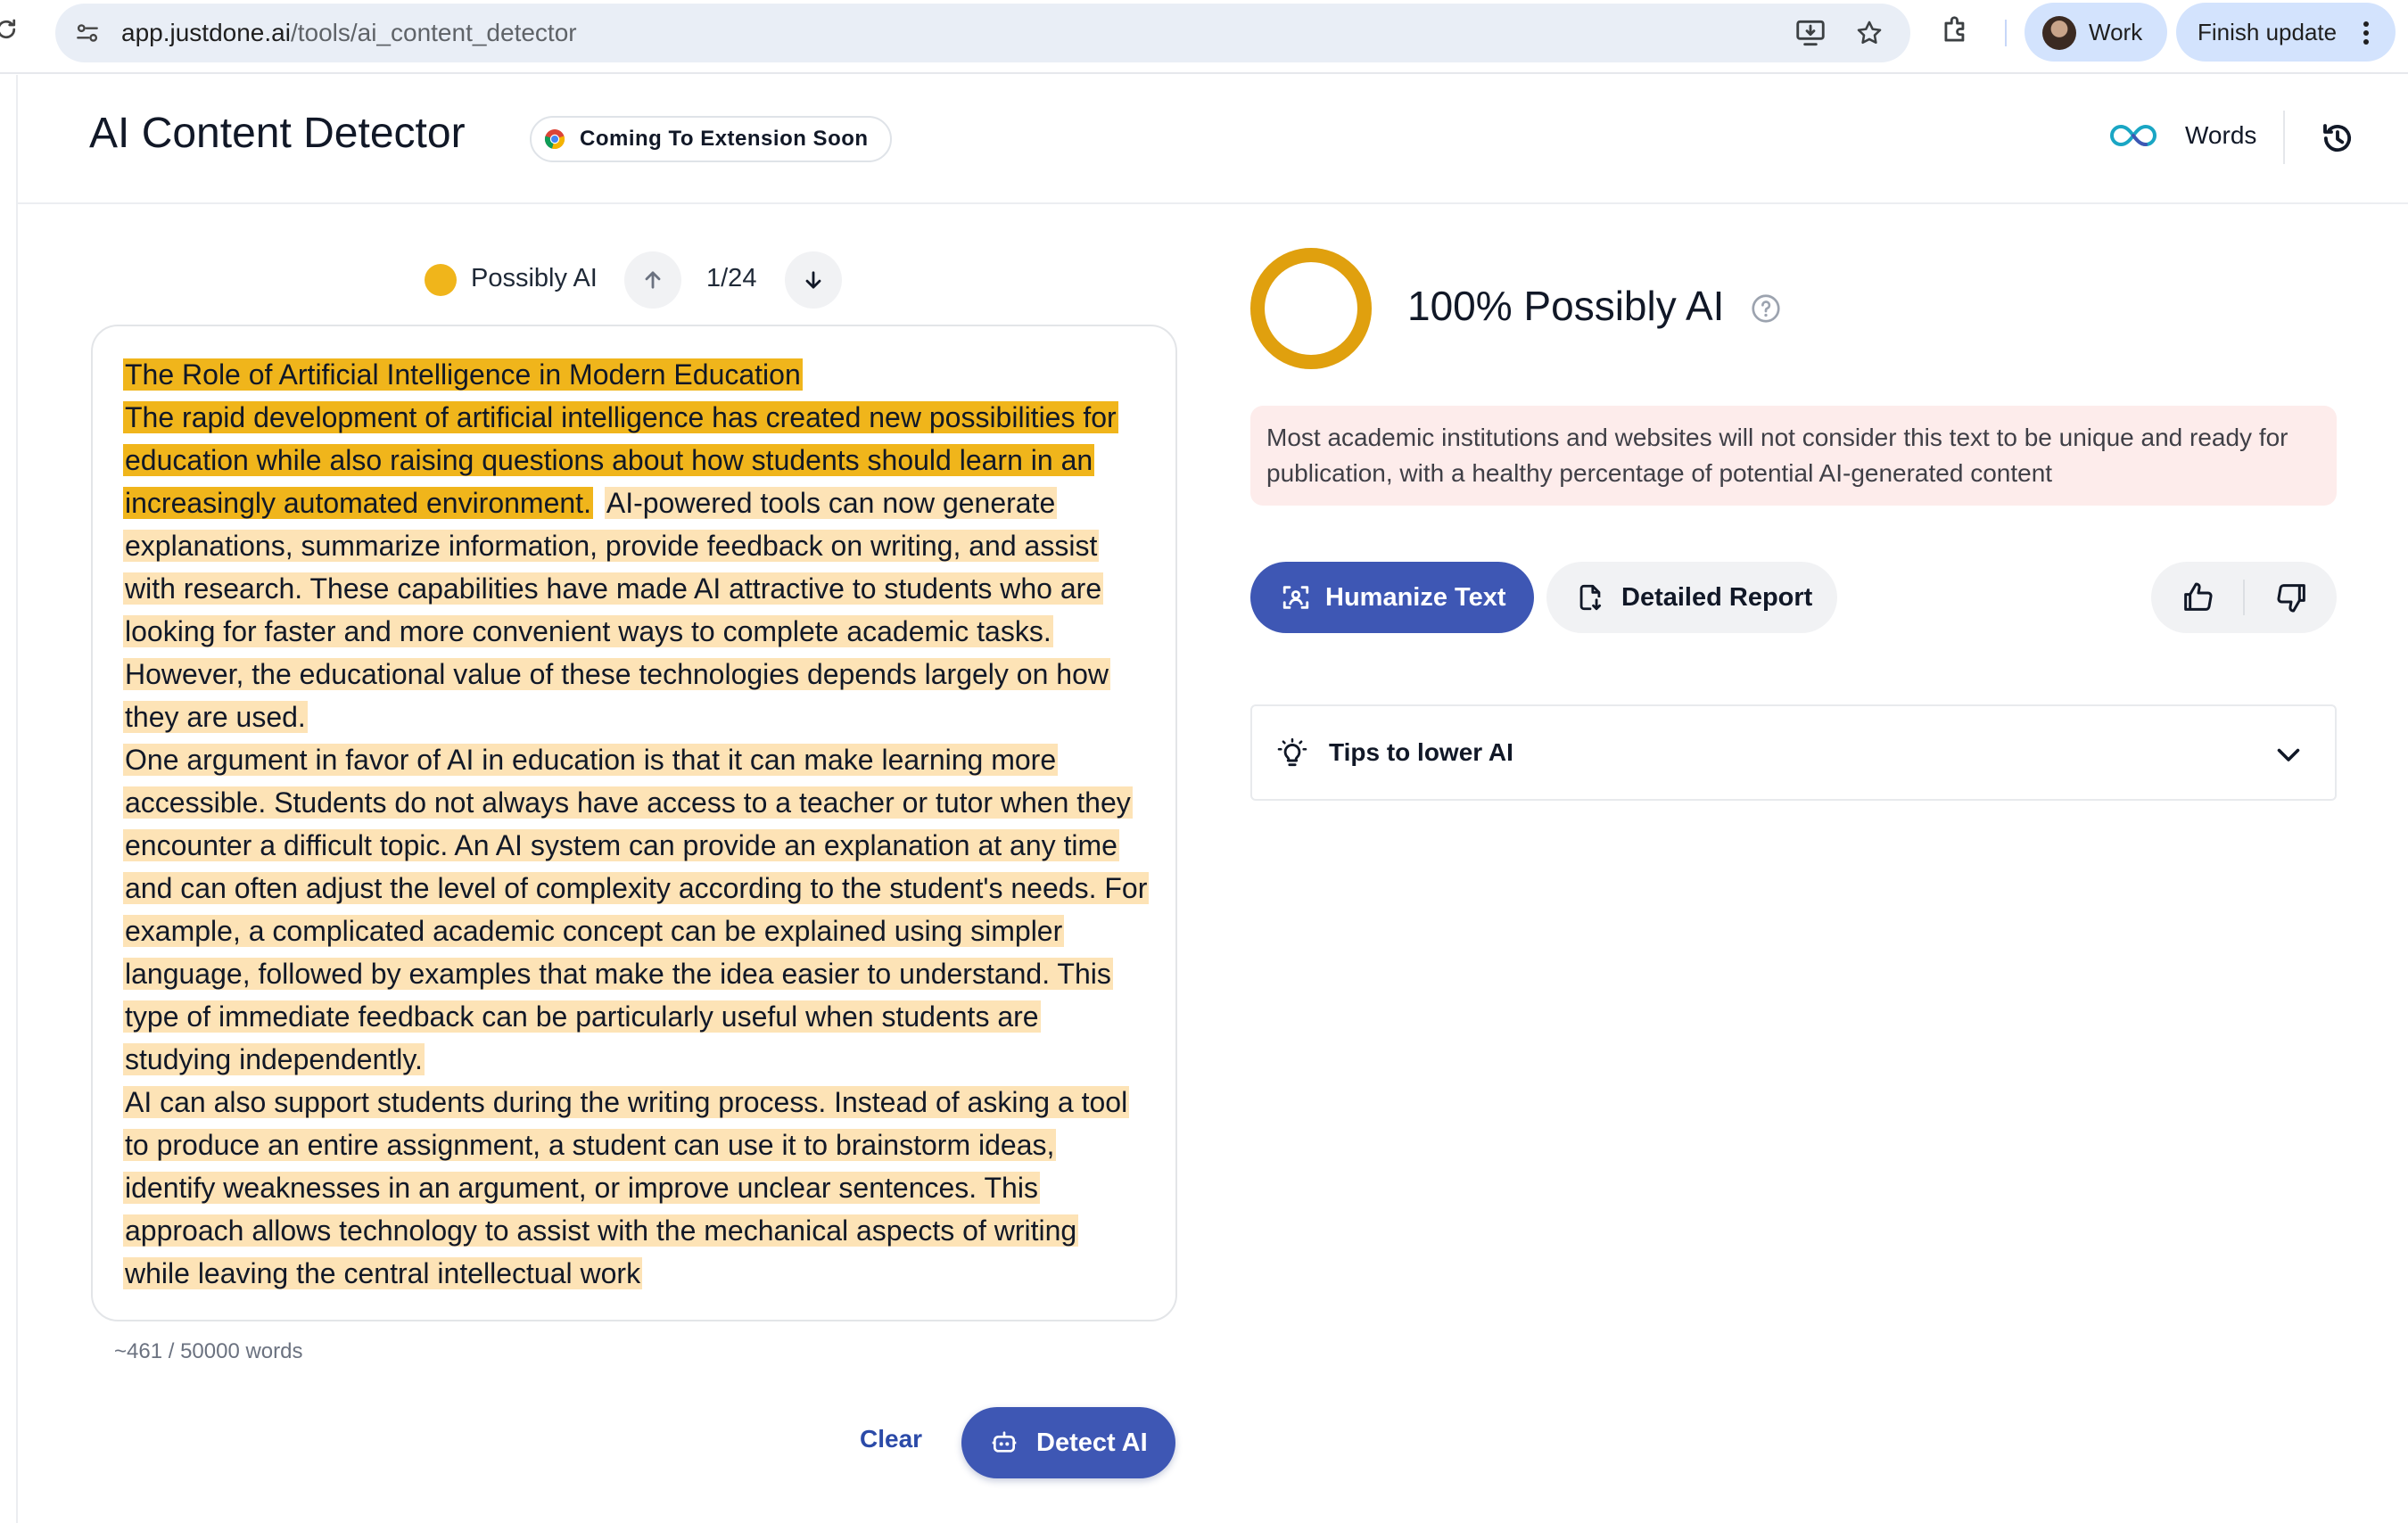  I want to click on words-label: Words, so click(2221, 135).